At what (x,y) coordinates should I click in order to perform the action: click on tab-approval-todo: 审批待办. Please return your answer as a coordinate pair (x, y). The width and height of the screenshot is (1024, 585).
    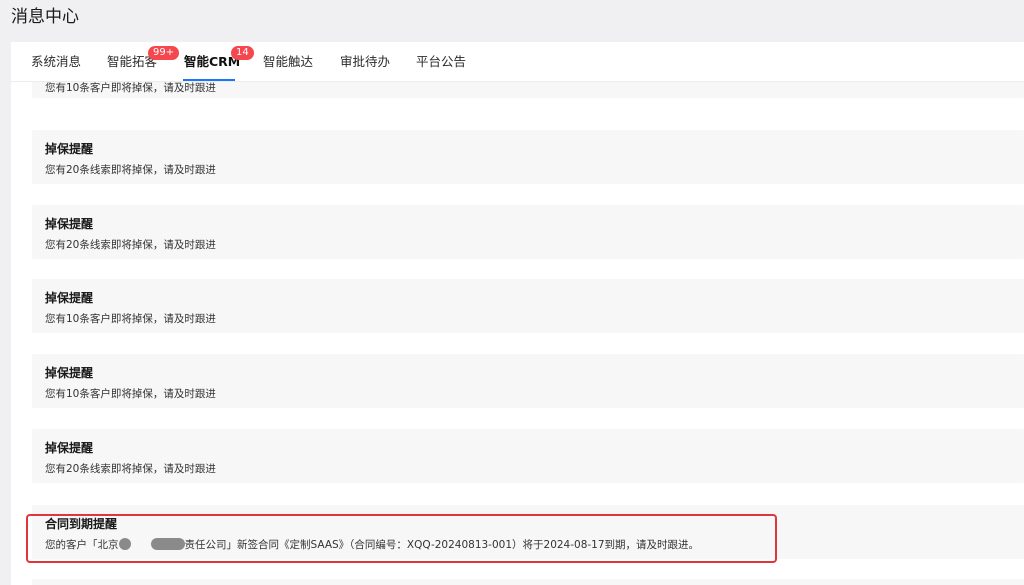
    Looking at the image, I should click on (365, 62).